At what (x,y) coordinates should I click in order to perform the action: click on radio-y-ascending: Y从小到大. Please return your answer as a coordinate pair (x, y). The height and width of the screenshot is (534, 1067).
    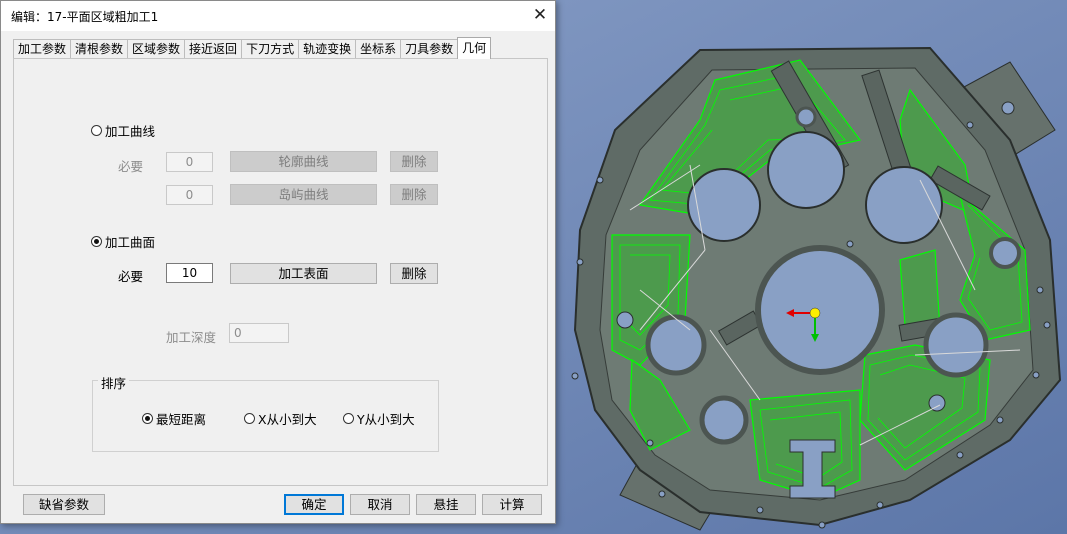
    Looking at the image, I should click on (379, 418).